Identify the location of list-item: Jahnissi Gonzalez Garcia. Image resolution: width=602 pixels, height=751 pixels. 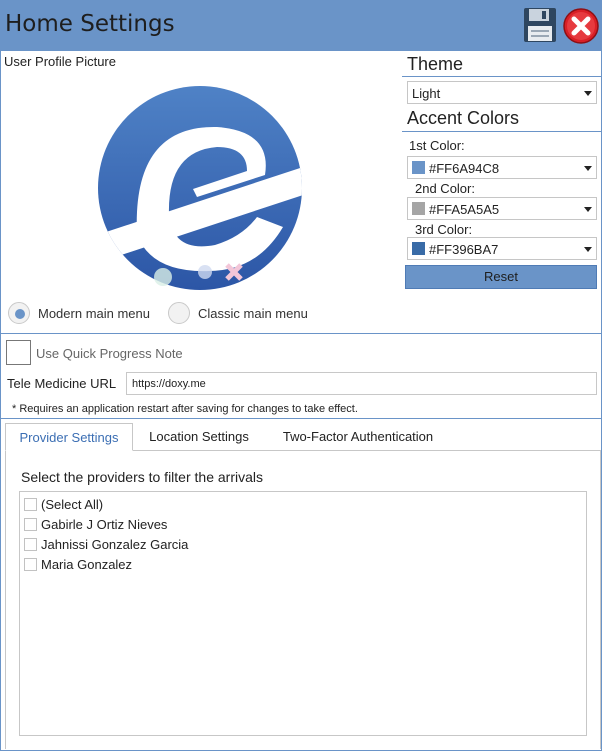
(106, 544).